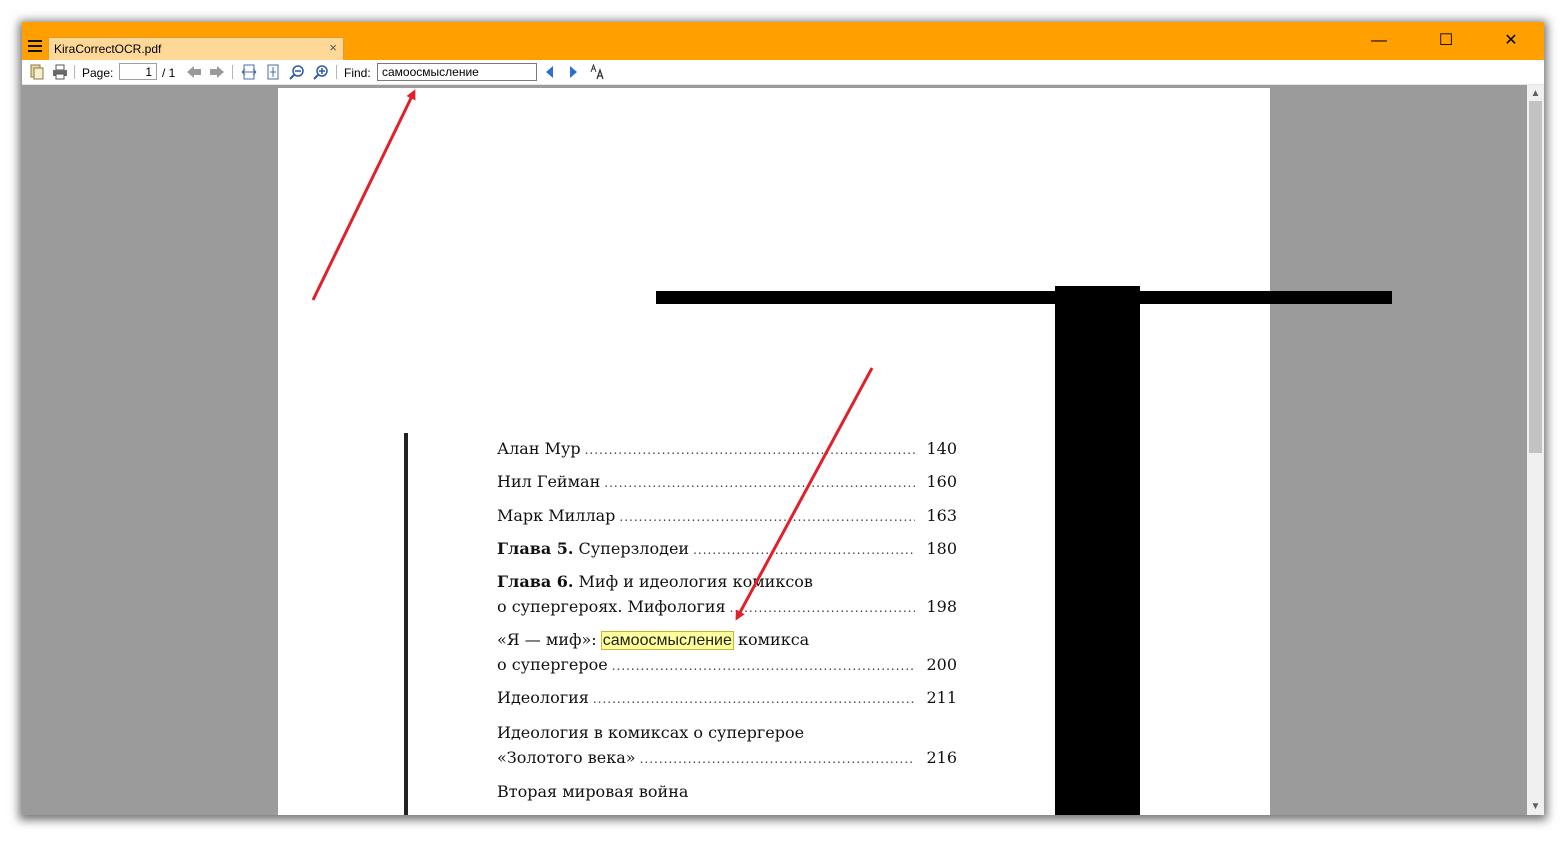  Describe the element at coordinates (593, 791) in the screenshot. I see `toc-entry-title: Вторая мировая война` at that location.